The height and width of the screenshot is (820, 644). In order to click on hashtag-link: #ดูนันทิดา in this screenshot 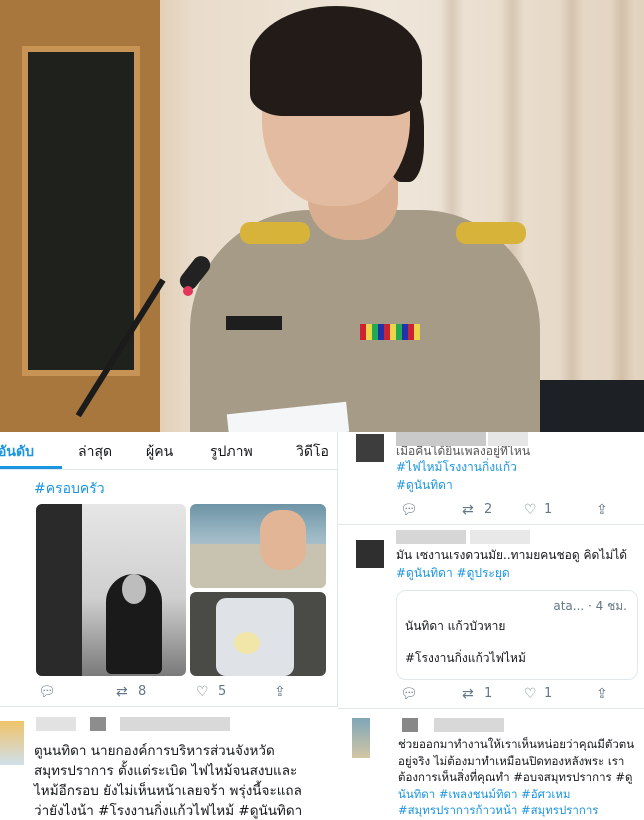, I will do `click(463, 485)`.